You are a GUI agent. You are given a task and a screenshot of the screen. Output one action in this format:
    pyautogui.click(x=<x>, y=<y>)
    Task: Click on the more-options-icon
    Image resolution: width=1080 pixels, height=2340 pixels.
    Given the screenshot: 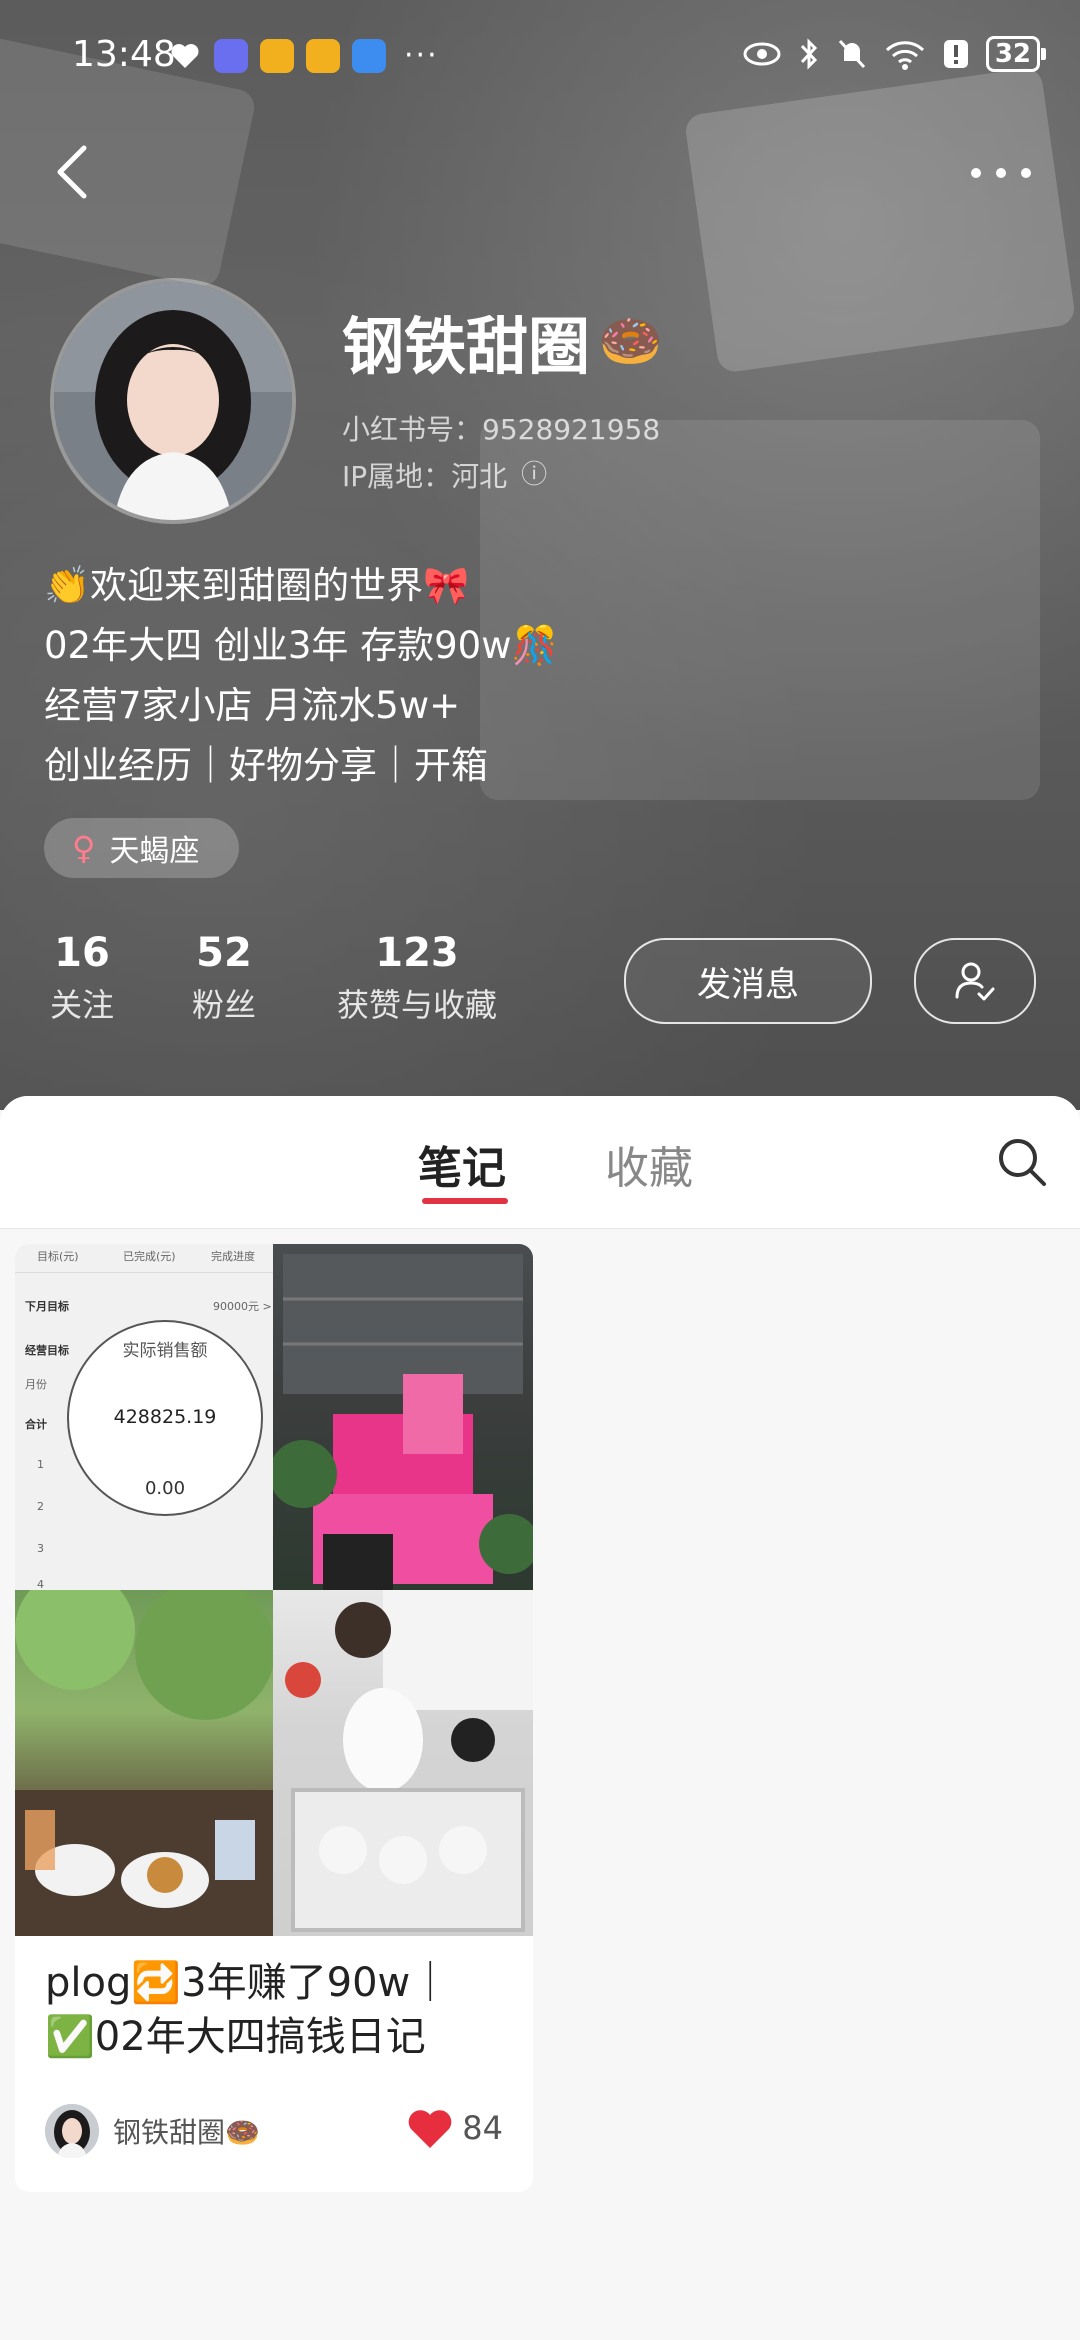 What is the action you would take?
    pyautogui.click(x=1001, y=173)
    